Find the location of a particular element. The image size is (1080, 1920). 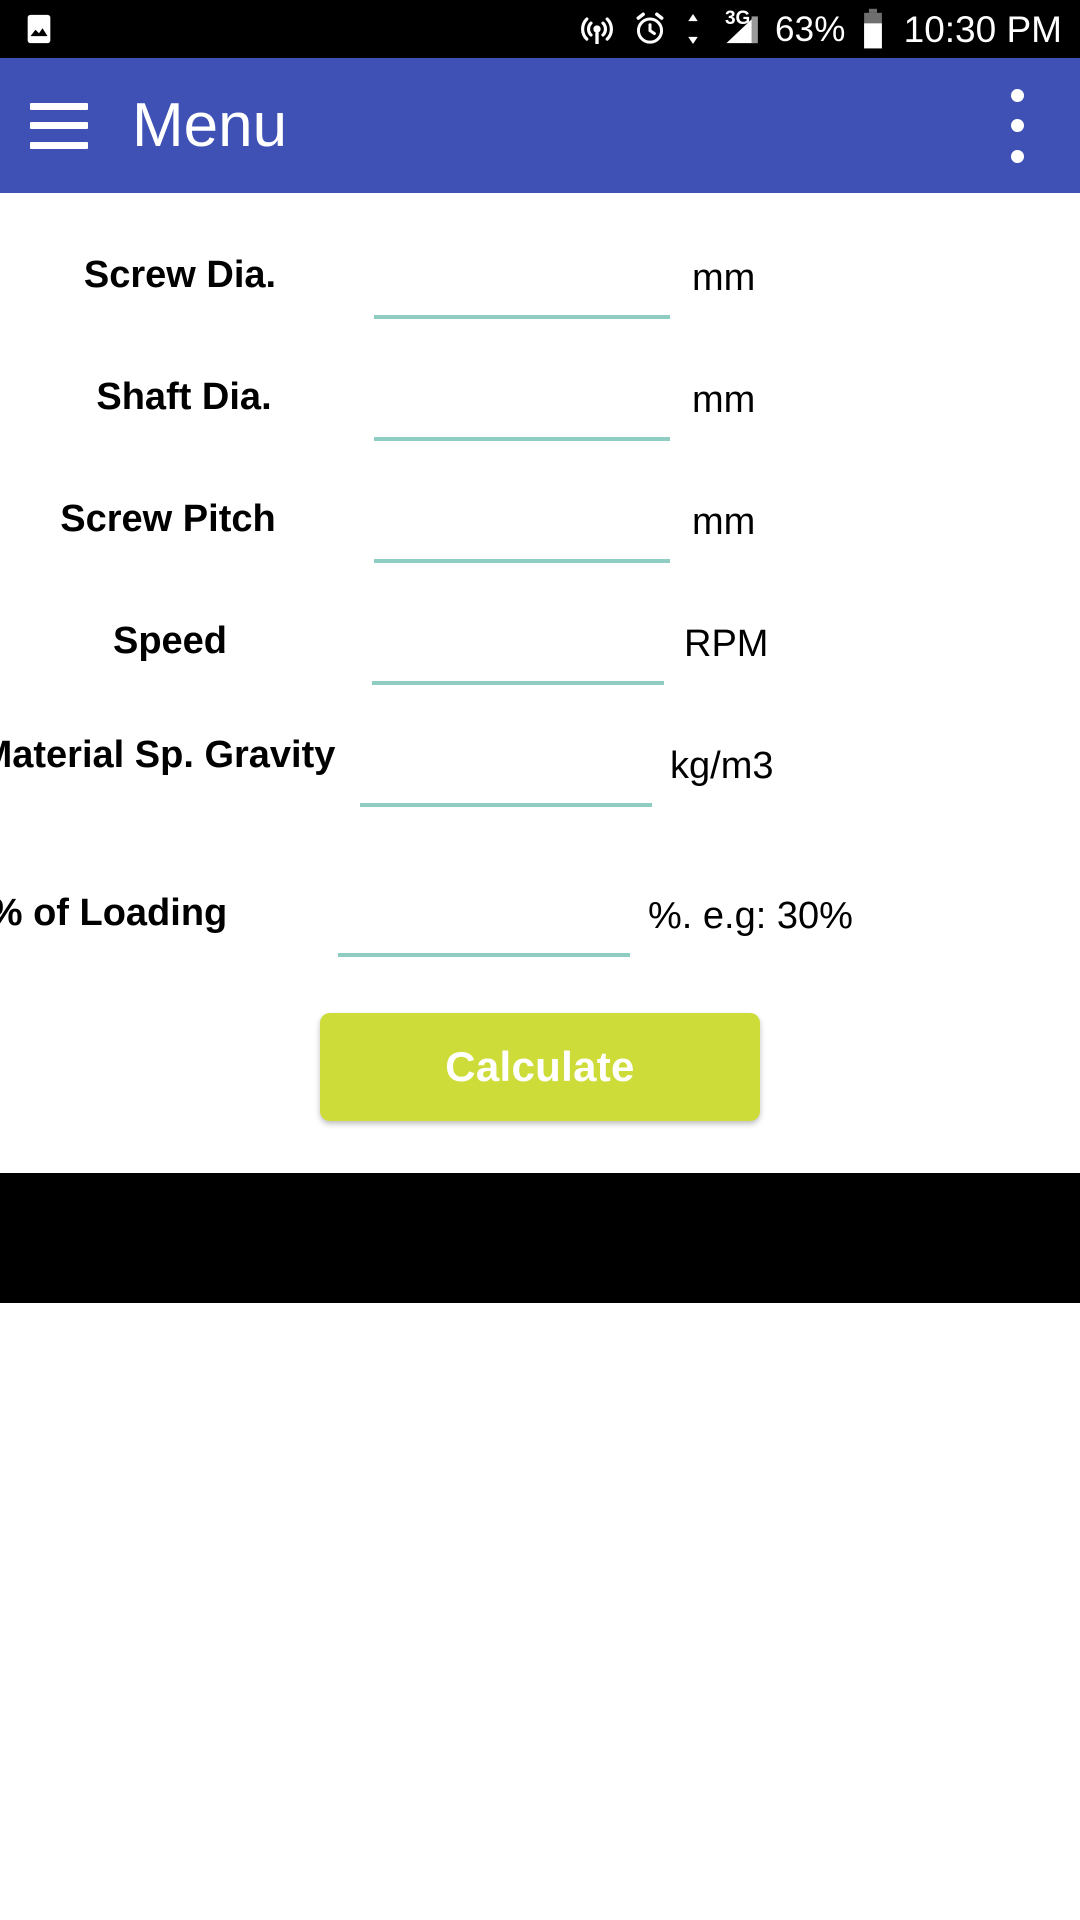

field-label-material-sp-gravity: Material Sp. Gravity is located at coordinates (168, 755).